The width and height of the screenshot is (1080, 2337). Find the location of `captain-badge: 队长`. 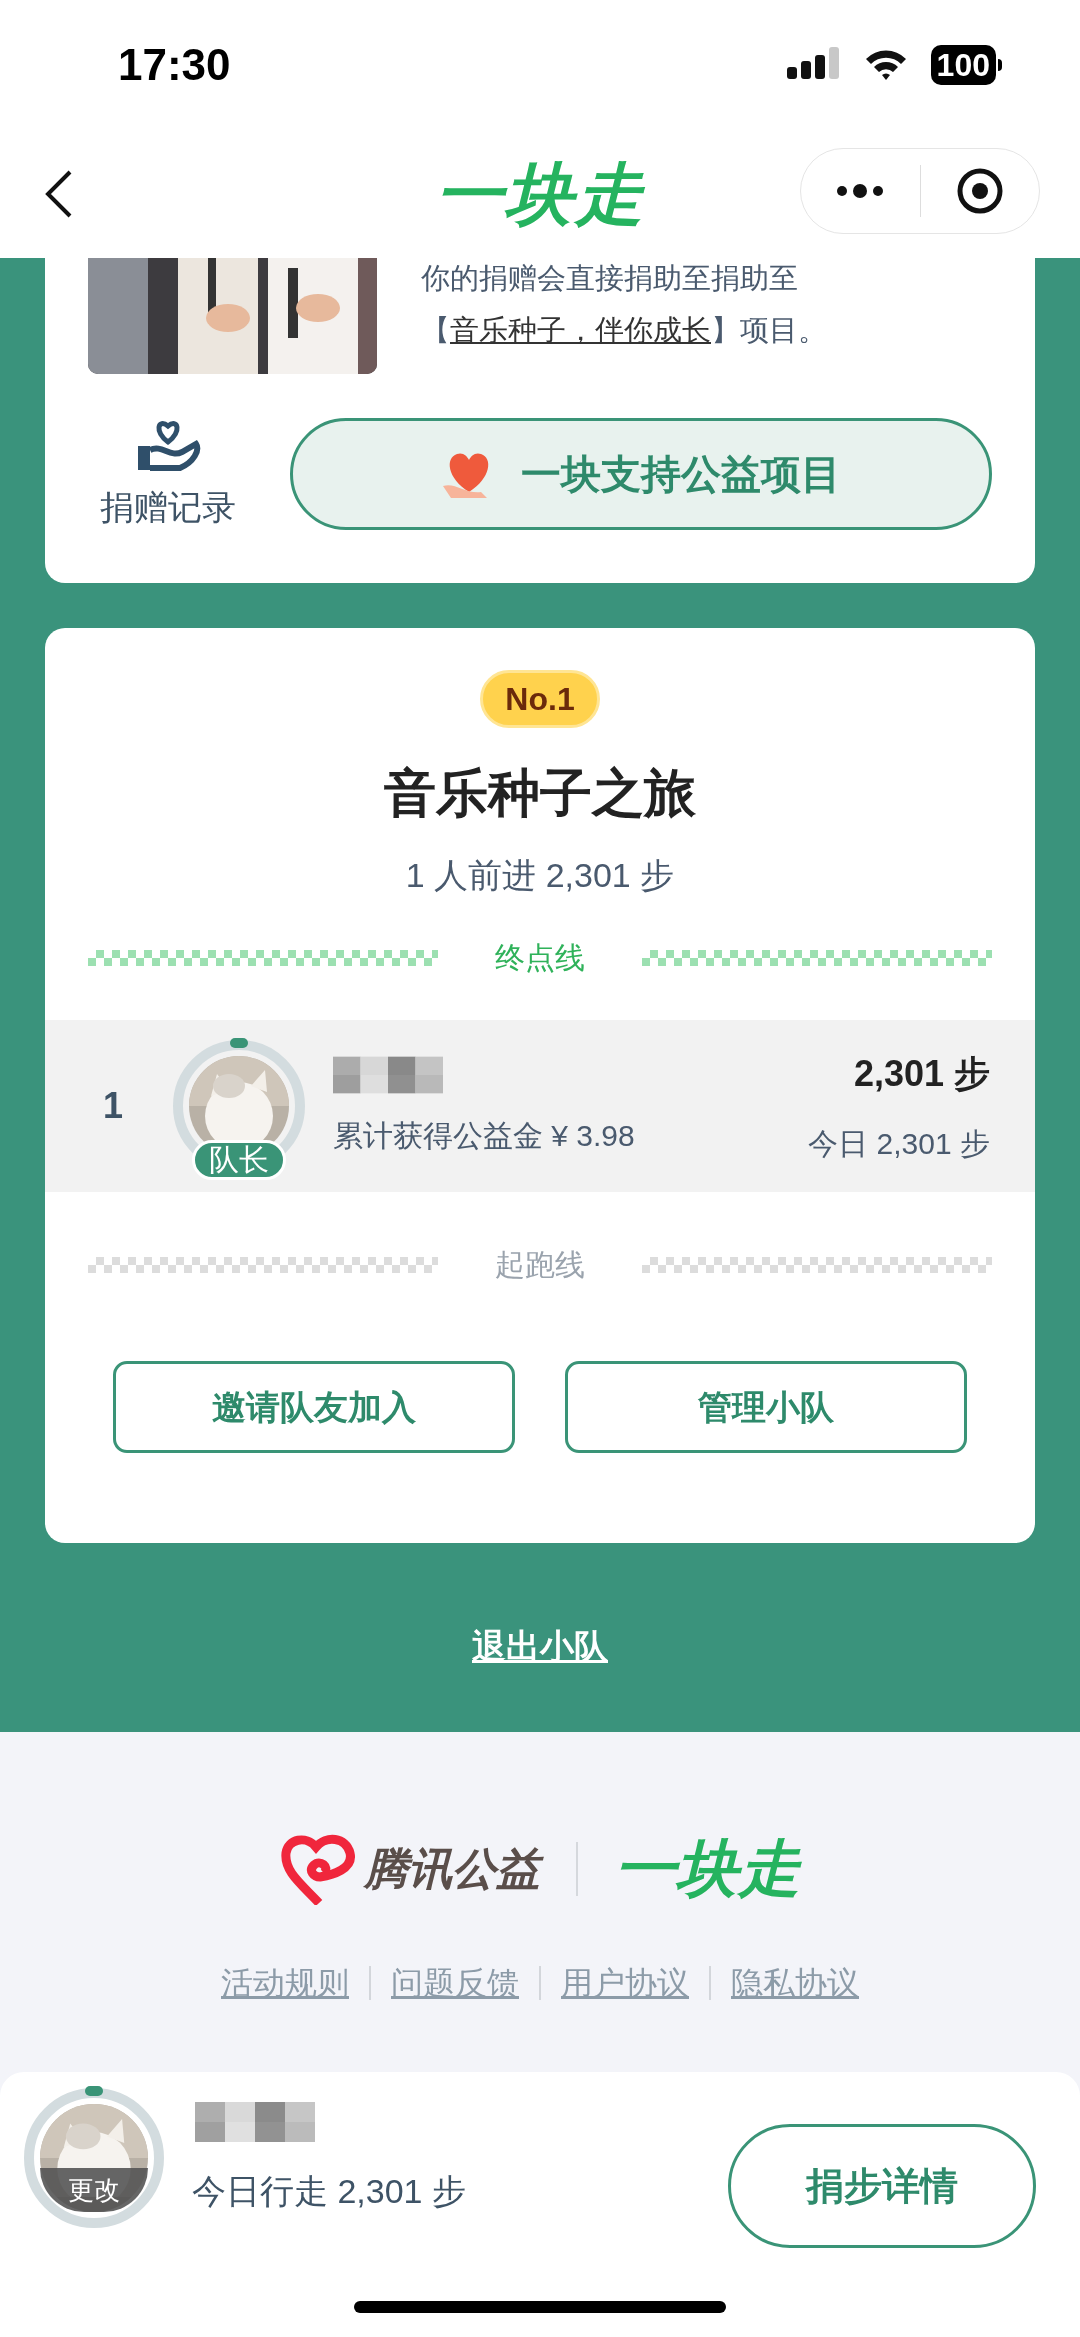

captain-badge: 队长 is located at coordinates (239, 1160).